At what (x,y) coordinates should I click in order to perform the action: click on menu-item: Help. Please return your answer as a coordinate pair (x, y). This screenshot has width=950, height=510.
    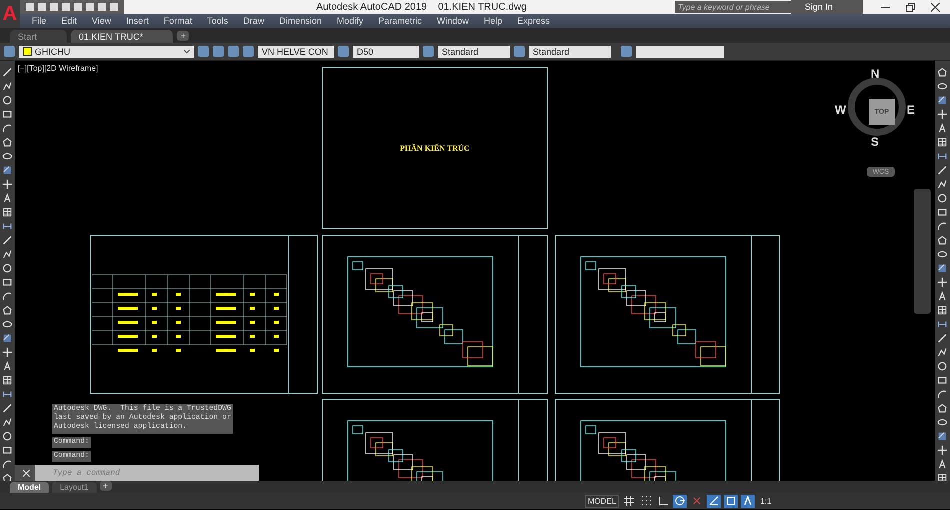
    Looking at the image, I should click on (493, 21).